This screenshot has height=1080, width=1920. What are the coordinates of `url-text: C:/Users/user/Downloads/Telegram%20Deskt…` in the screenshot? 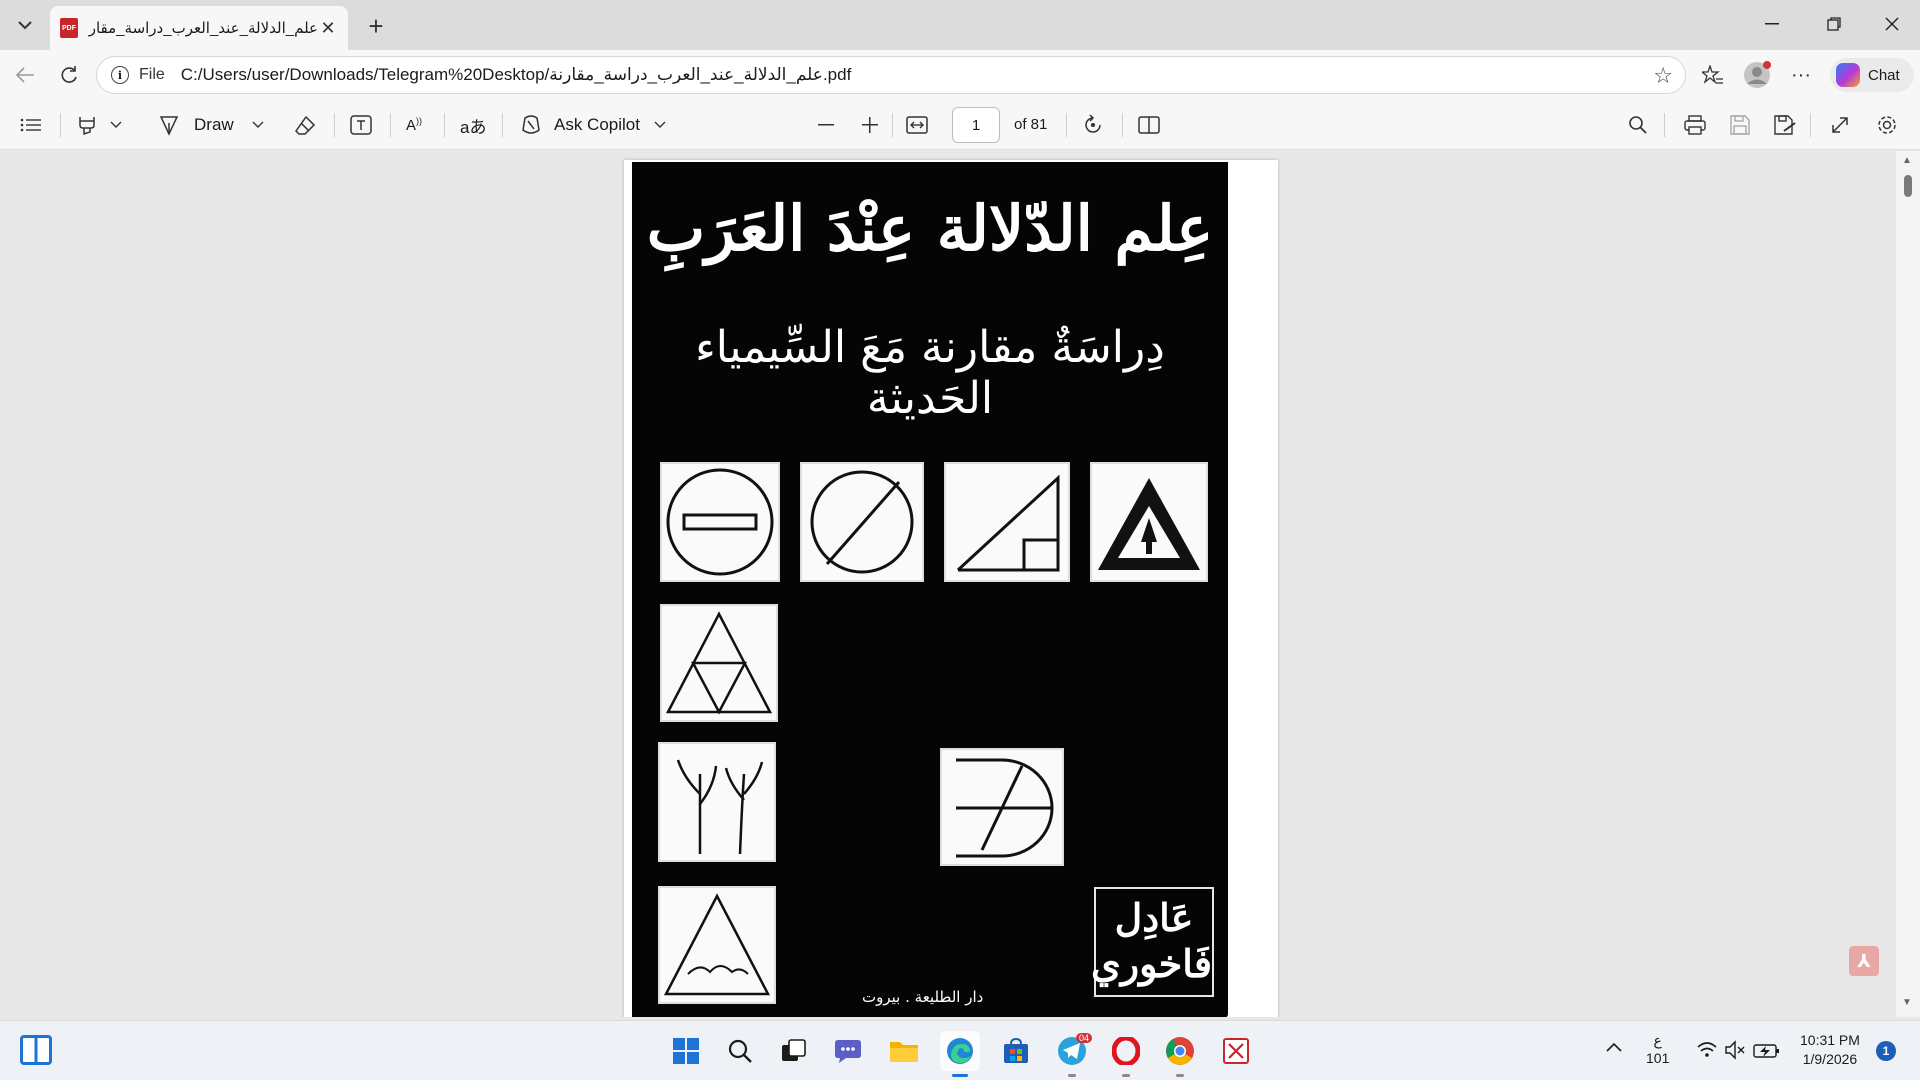 It's located at (516, 75).